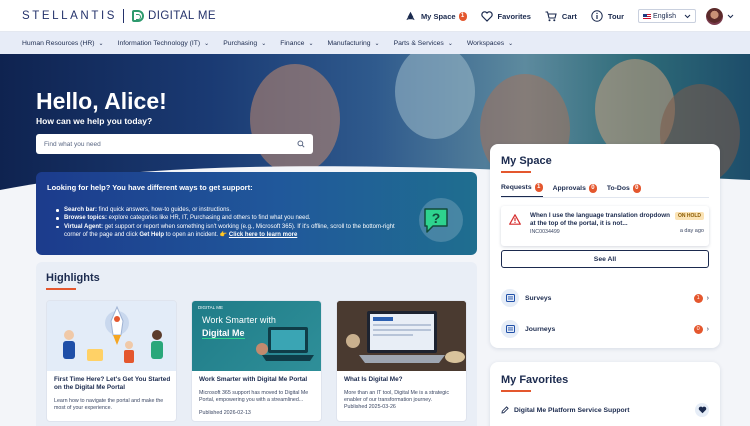 This screenshot has height=426, width=750. Describe the element at coordinates (687, 16) in the screenshot. I see `chevron-down-icon` at that location.